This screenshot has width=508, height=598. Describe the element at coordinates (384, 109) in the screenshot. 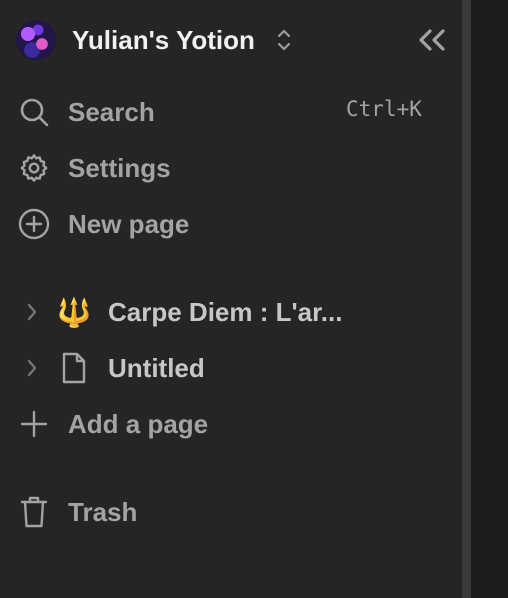

I see `search-shortcut: Ctrl+K` at that location.